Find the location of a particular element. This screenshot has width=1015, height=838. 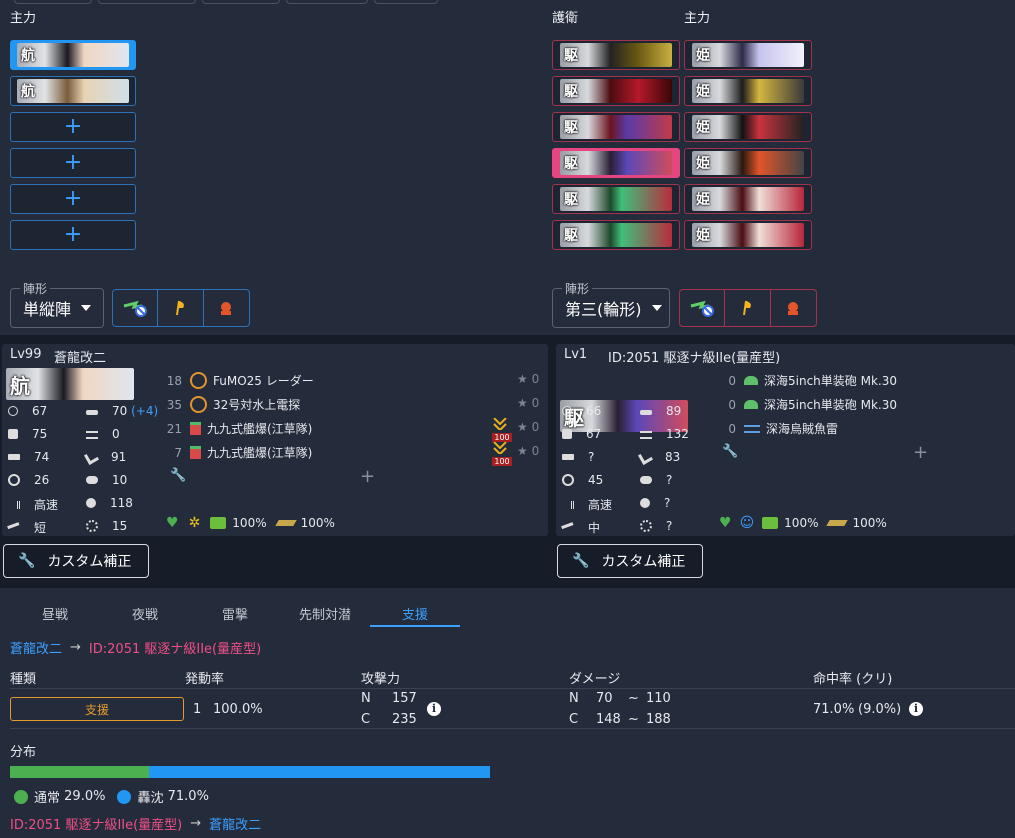

crit-rate: (9.0%) is located at coordinates (880, 709).